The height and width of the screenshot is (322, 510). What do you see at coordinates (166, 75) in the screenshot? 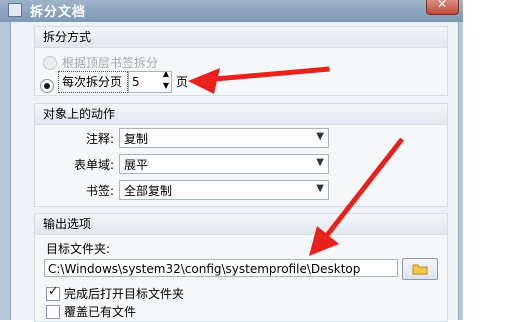
I see `spinner-up-icon: ▲` at bounding box center [166, 75].